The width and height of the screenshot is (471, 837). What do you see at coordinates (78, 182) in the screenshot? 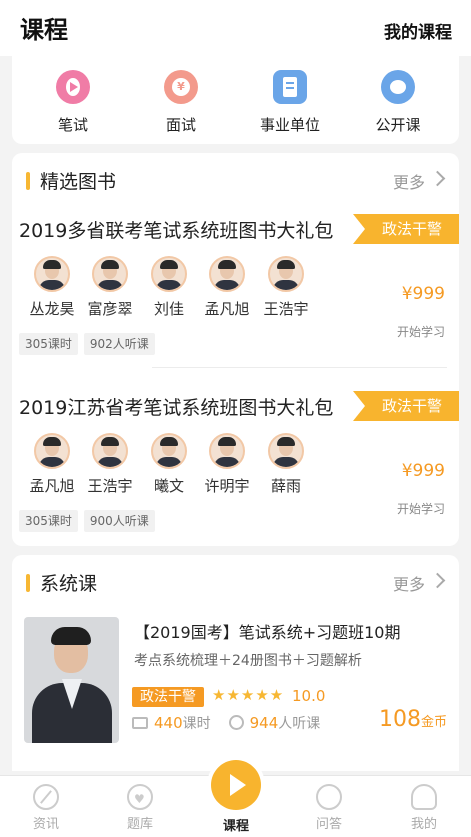
I see `section-title: 精选图书` at bounding box center [78, 182].